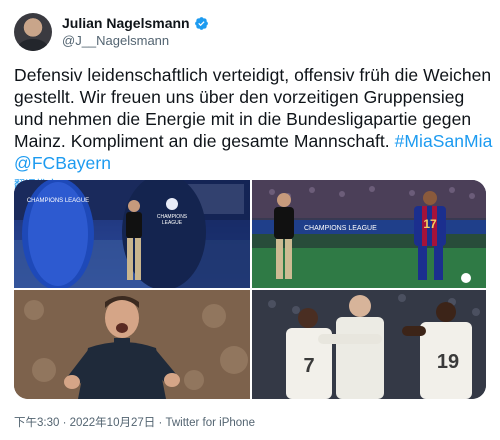 The height and width of the screenshot is (440, 500). I want to click on player-jersey-number: 17, so click(430, 224).